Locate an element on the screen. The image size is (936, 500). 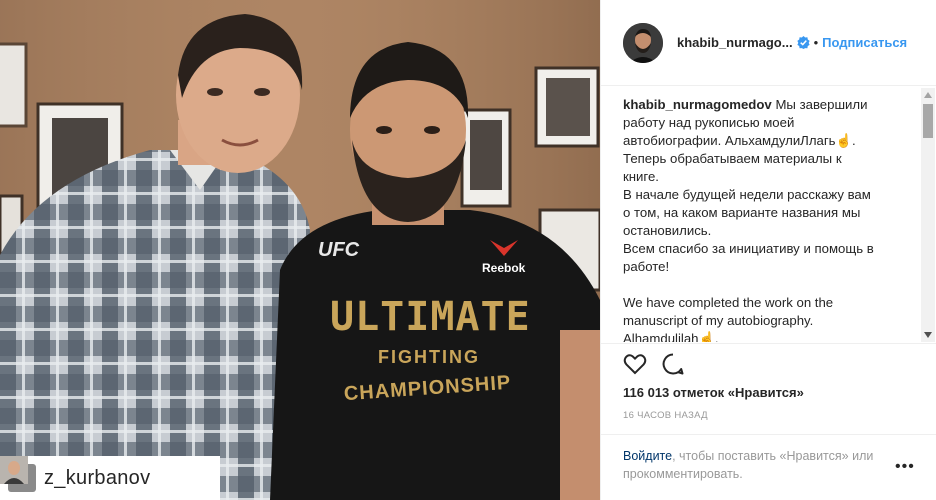
login-link: Войдите is located at coordinates (647, 456).